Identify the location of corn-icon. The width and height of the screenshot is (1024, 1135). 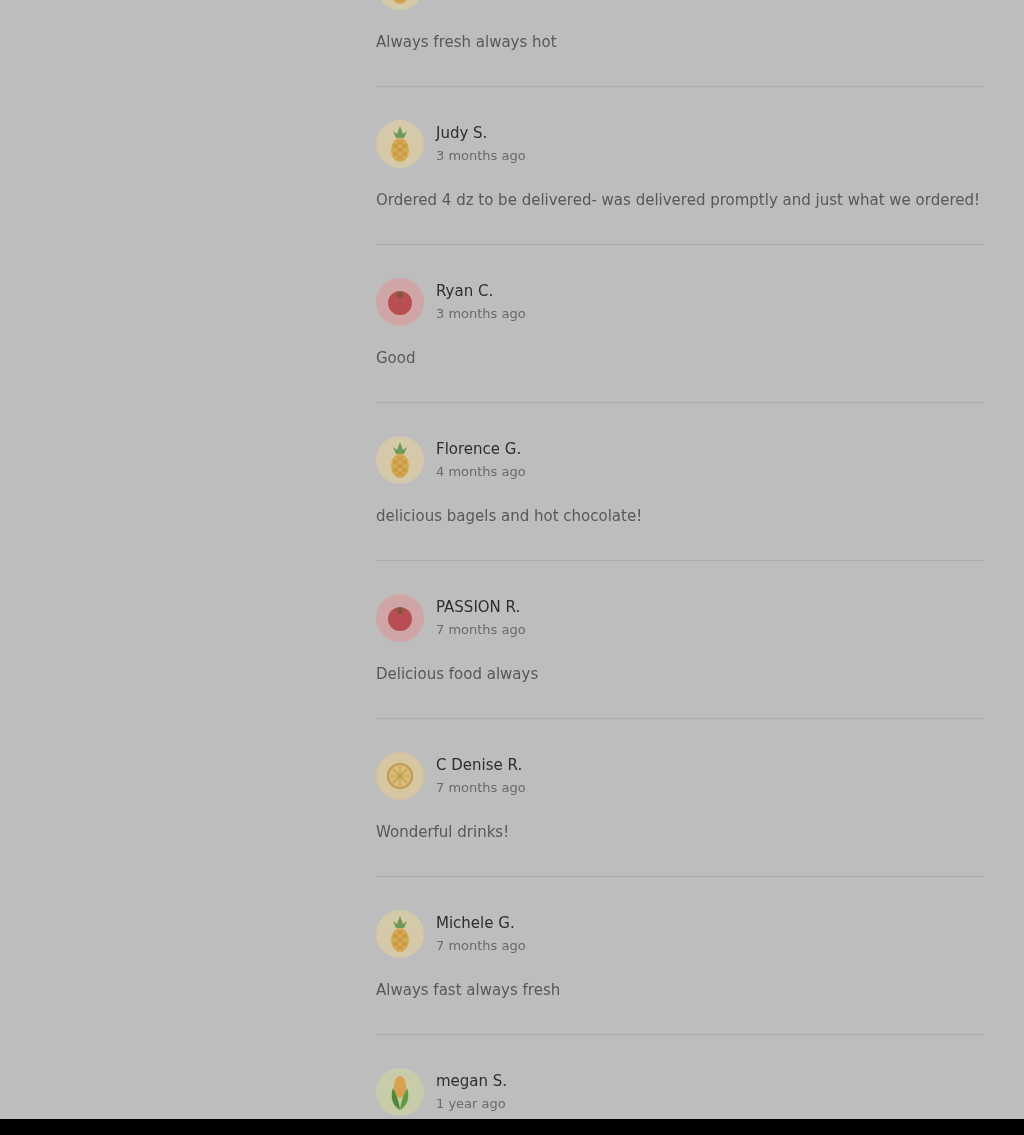
(400, 1092).